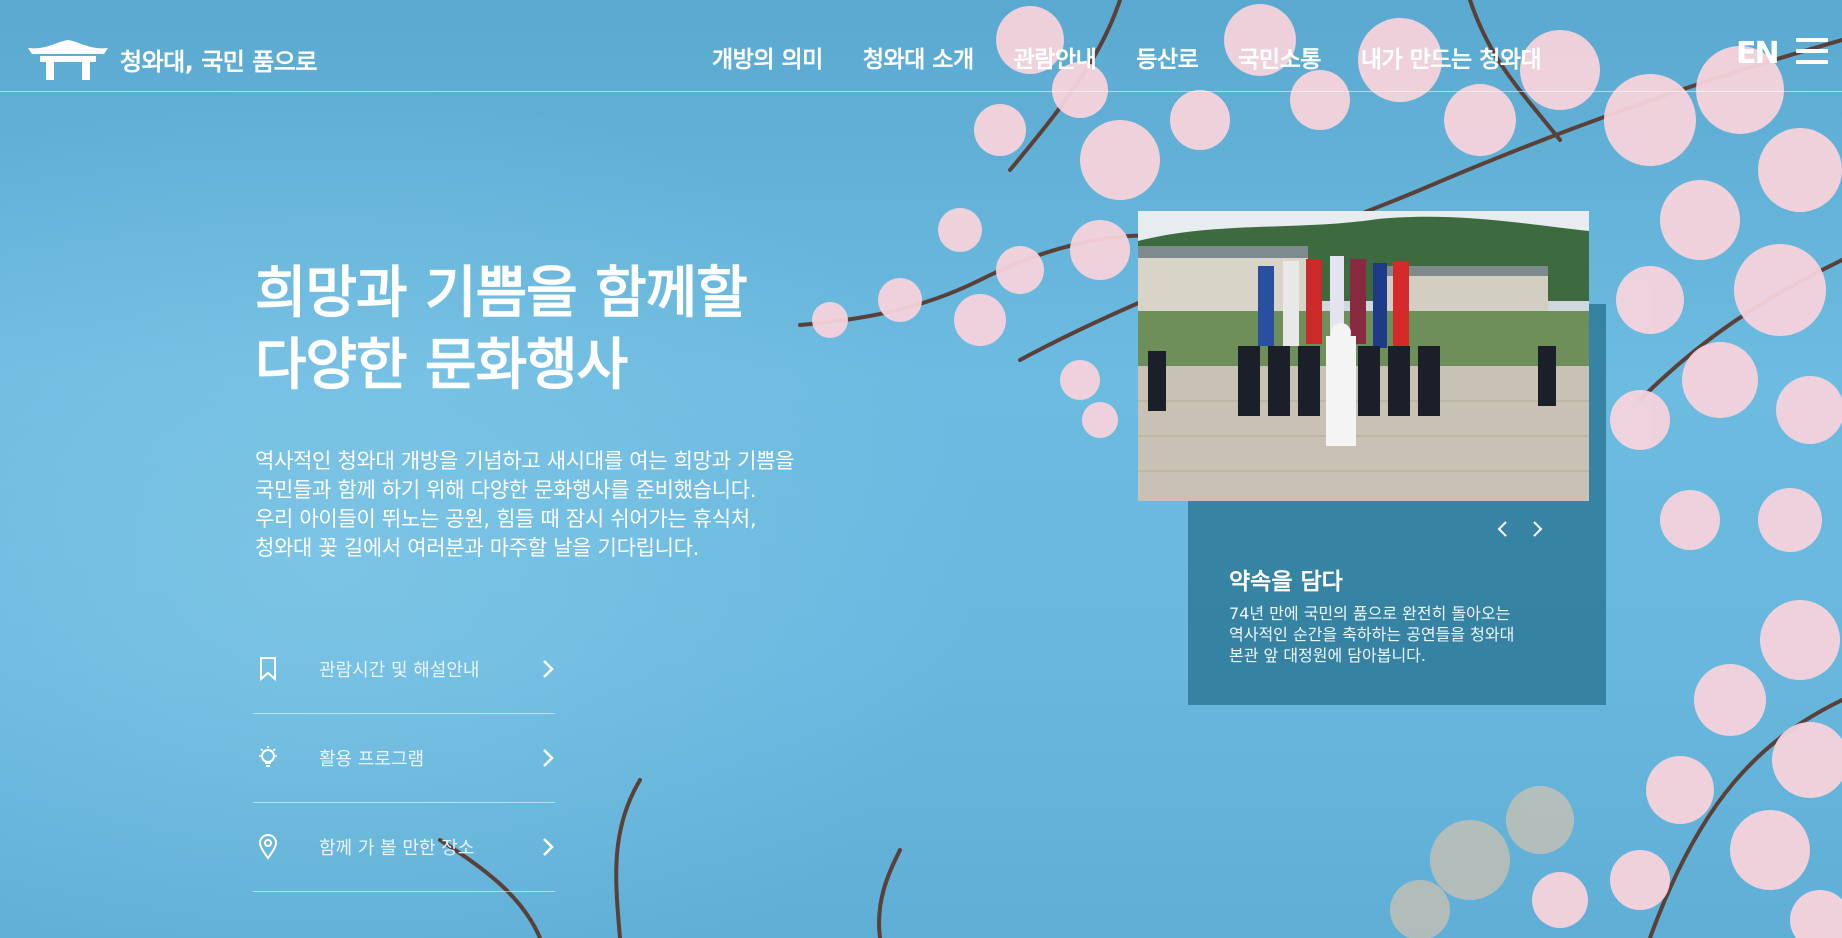 Image resolution: width=1842 pixels, height=938 pixels. Describe the element at coordinates (918, 57) in the screenshot. I see `nav-item-about: 청와대 소개` at that location.